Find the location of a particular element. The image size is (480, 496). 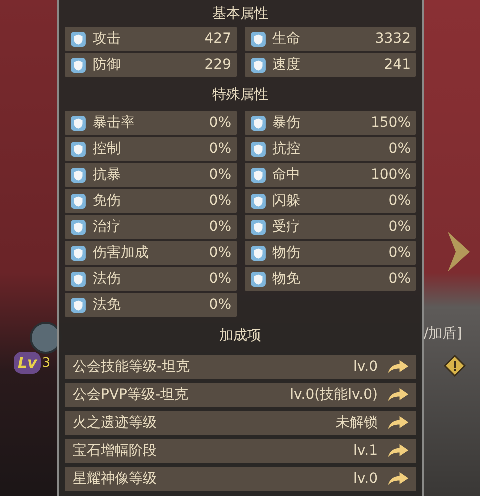

bonus-name: 星耀神像等级 is located at coordinates (115, 479).